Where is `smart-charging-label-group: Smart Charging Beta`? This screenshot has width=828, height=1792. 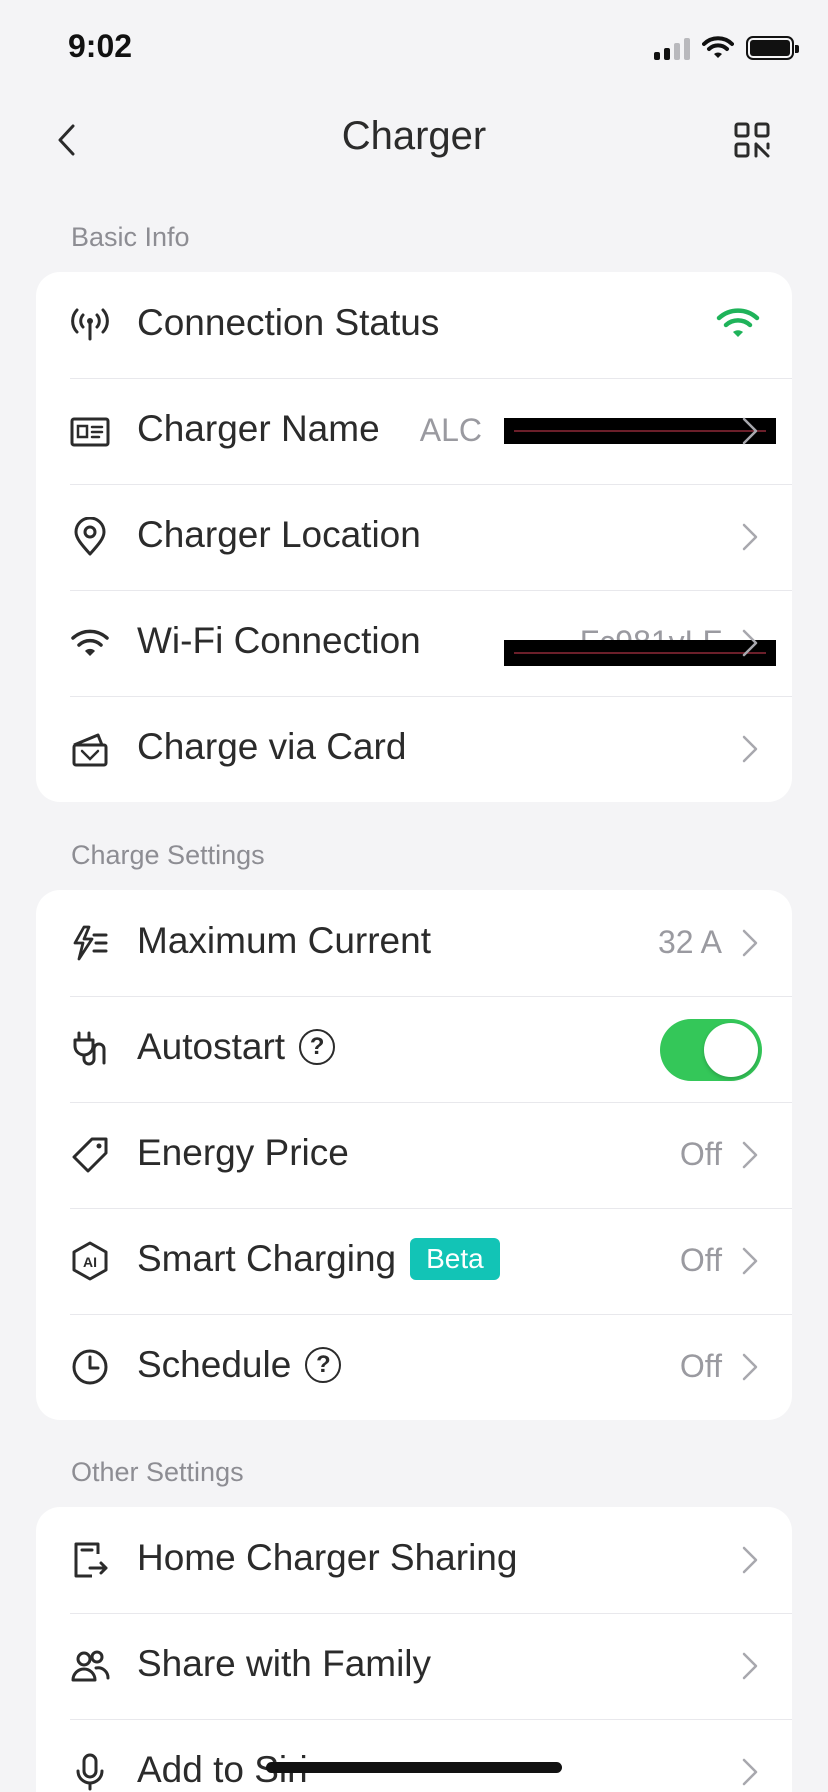 smart-charging-label-group: Smart Charging Beta is located at coordinates (318, 1259).